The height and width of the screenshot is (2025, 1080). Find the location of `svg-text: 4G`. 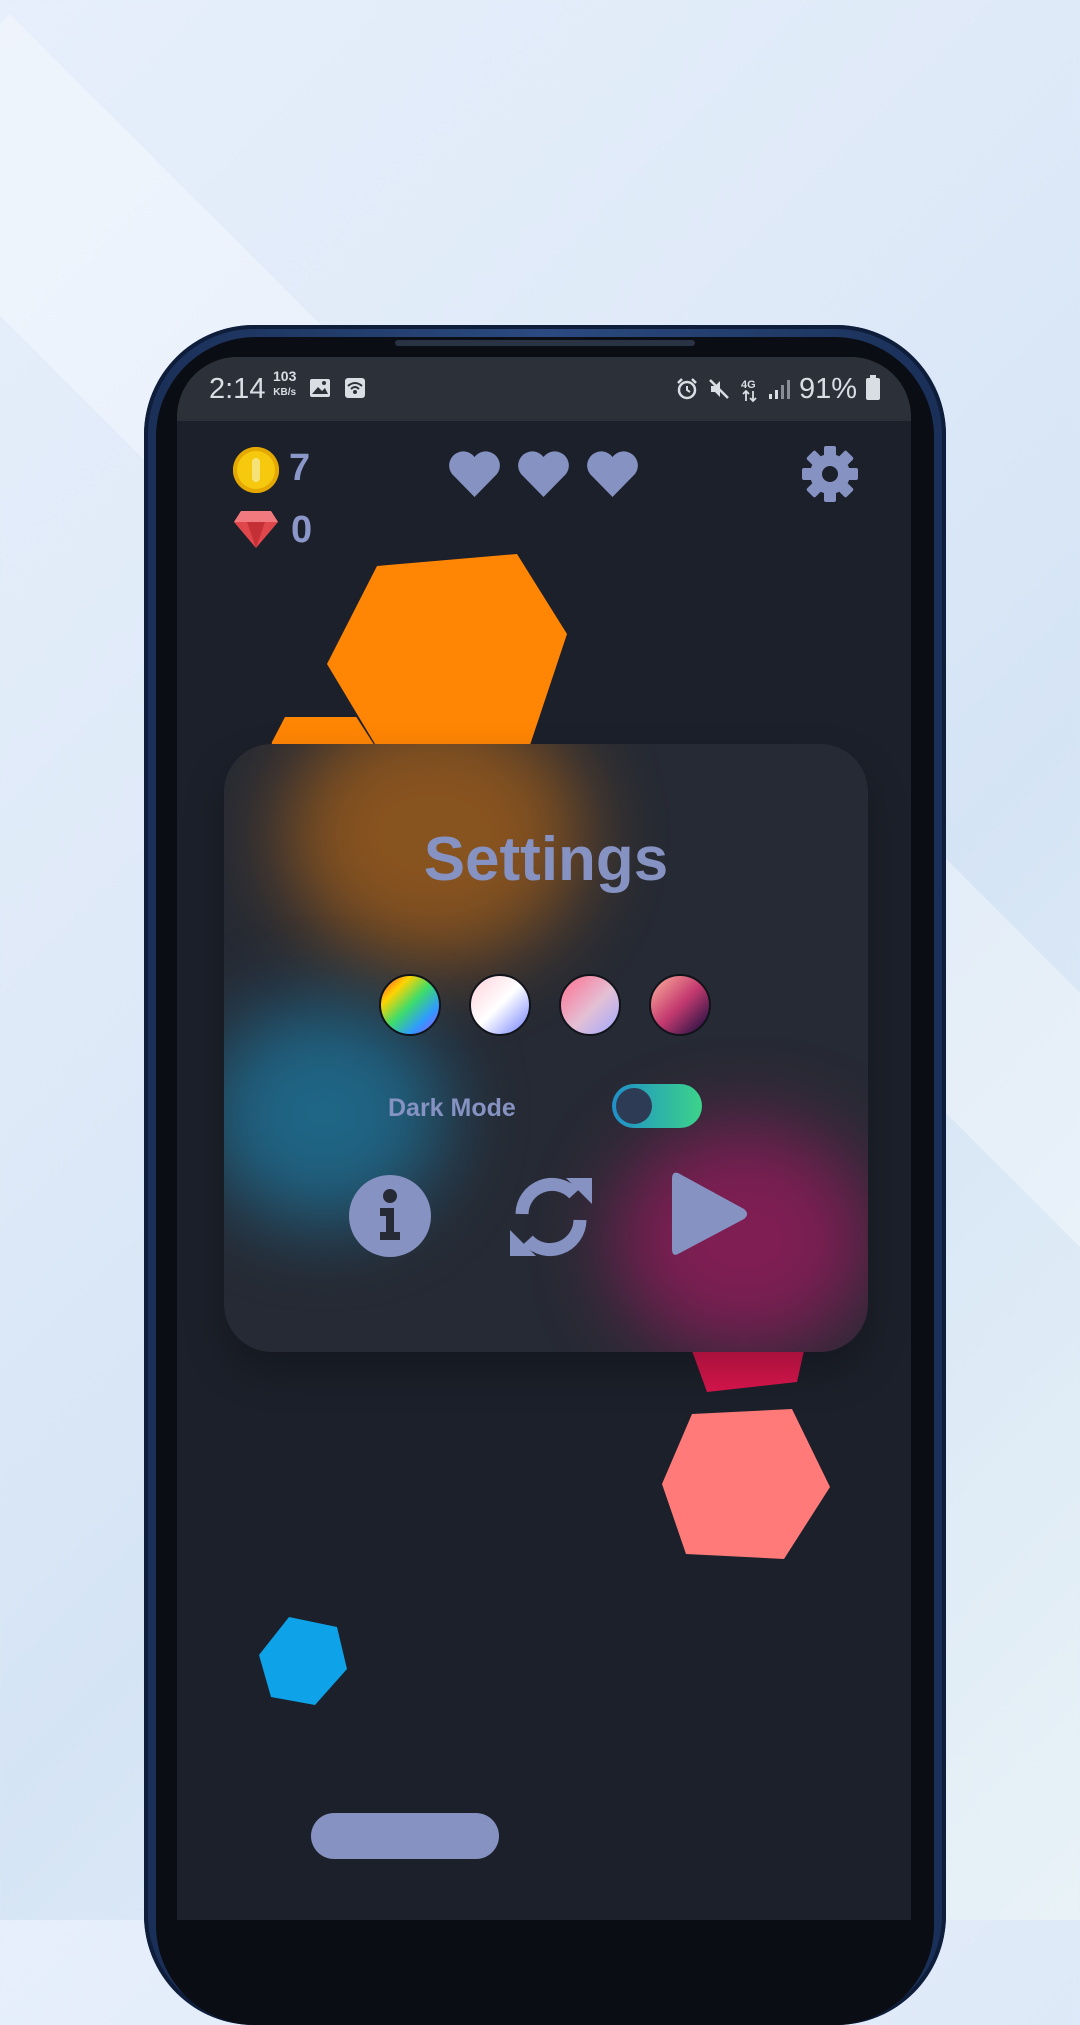

svg-text: 4G is located at coordinates (748, 385).